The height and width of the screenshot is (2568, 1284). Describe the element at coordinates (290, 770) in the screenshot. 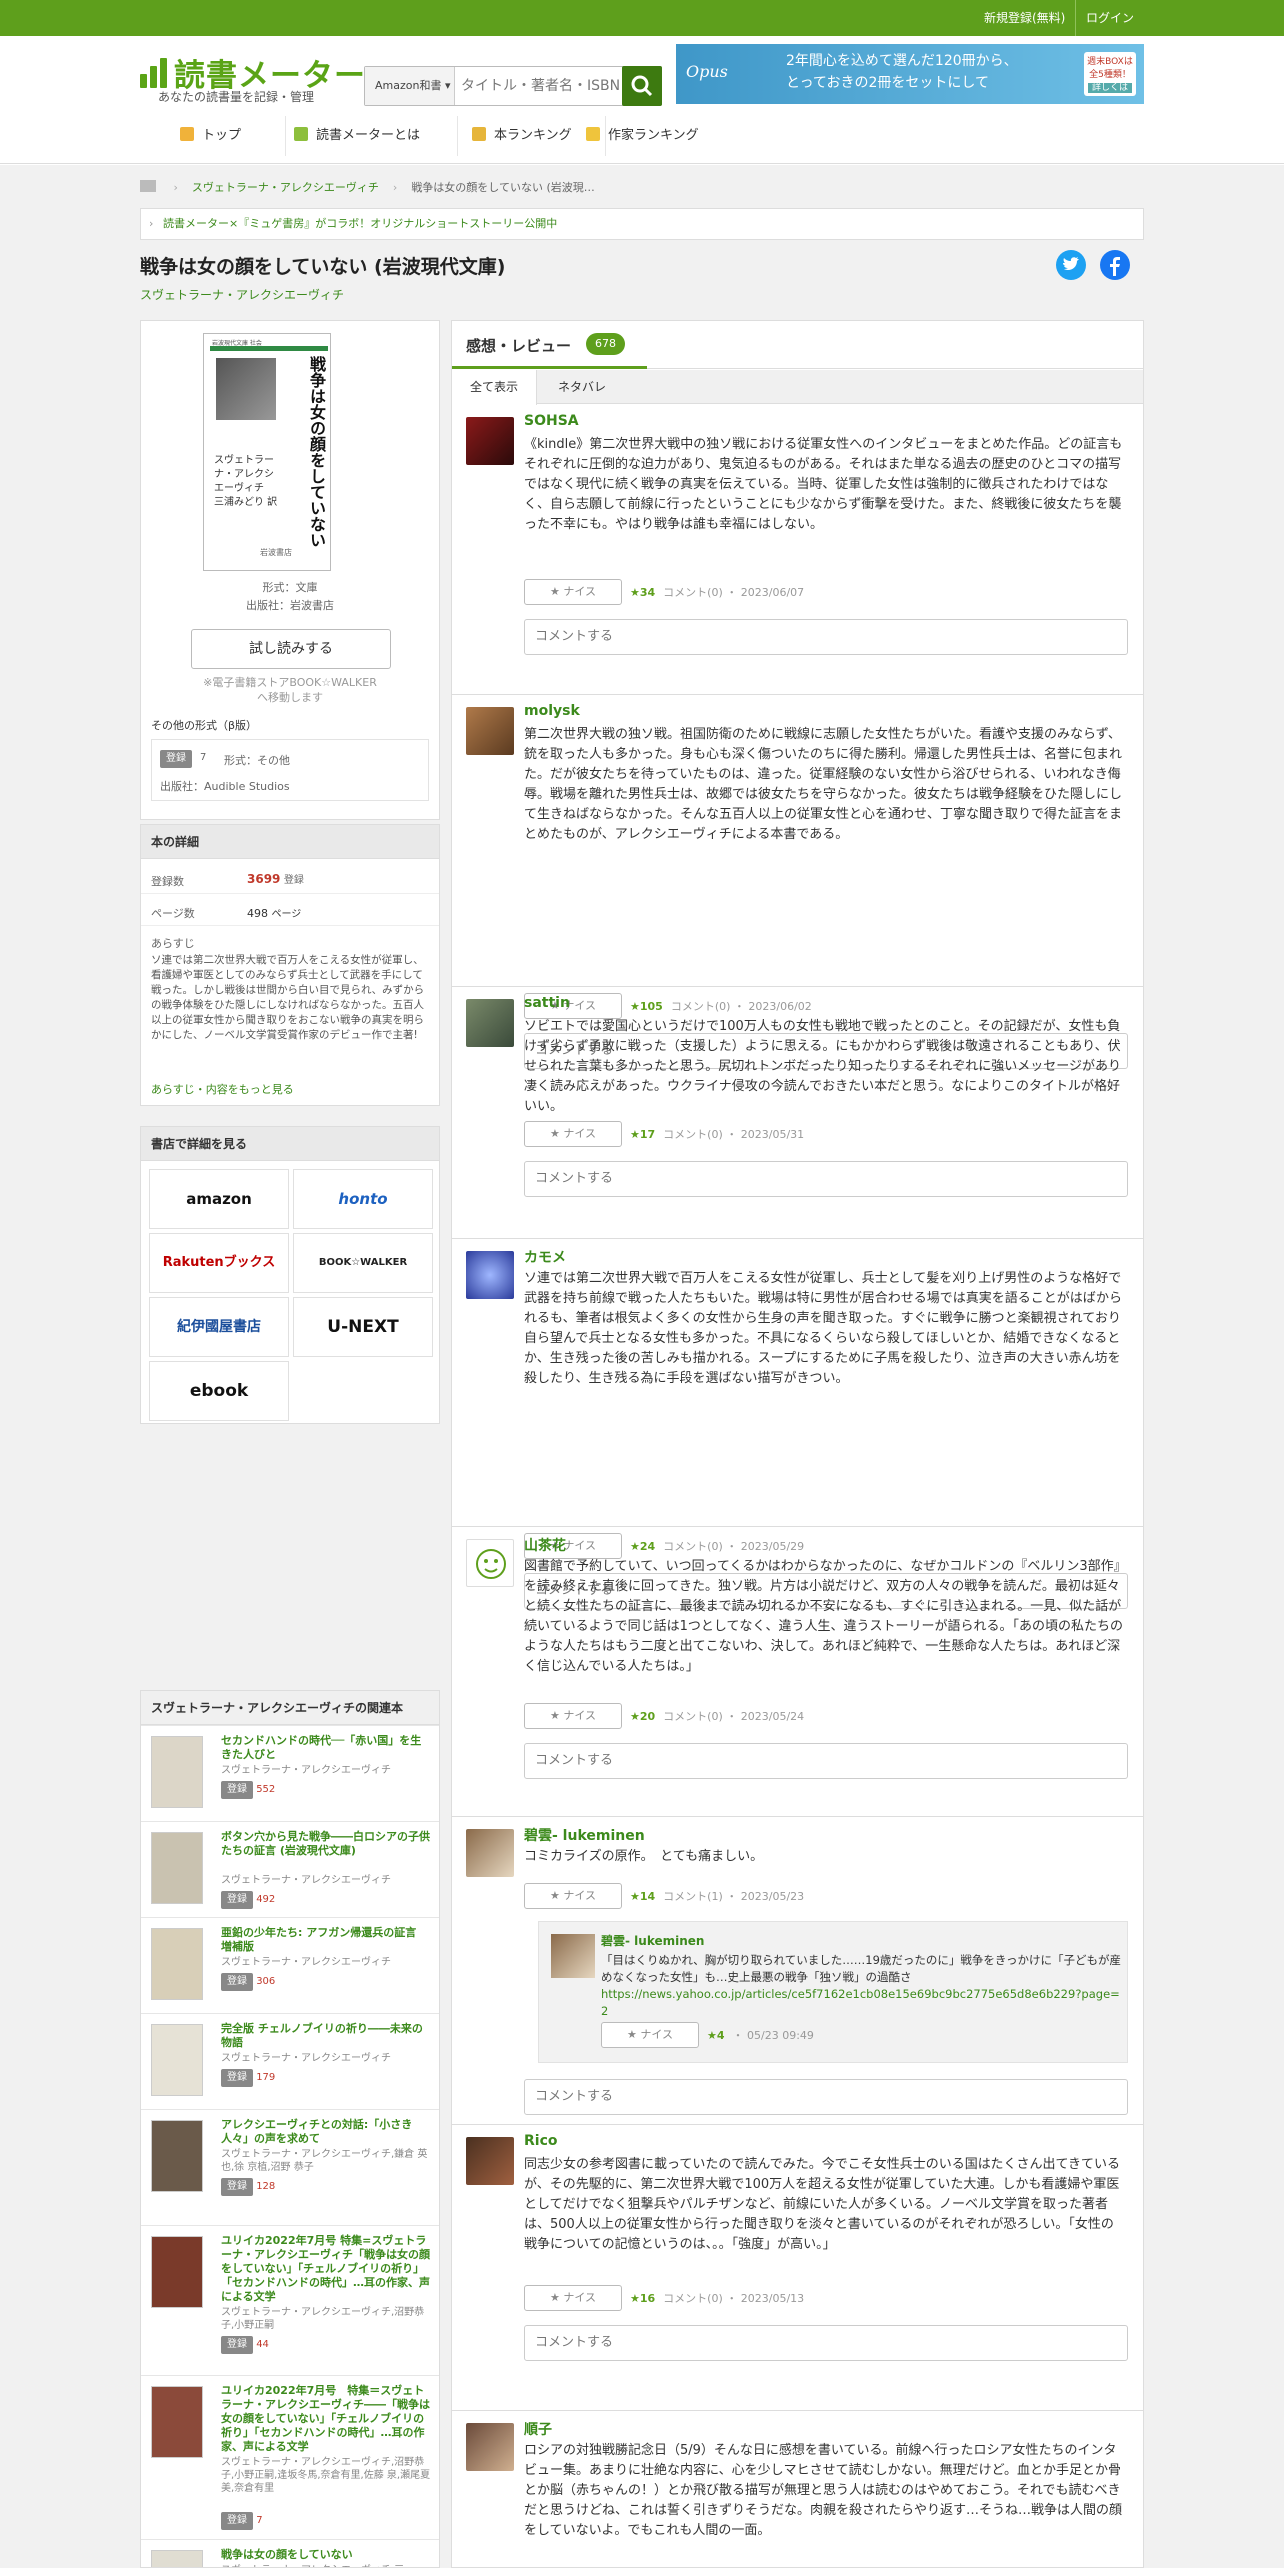

I see `other-format-card: 登録 7 形式：その他 出版社：Audible Studios` at that location.